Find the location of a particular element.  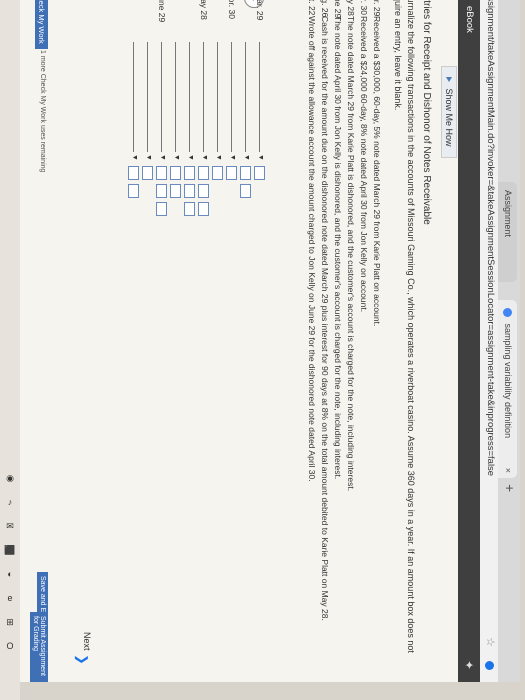

submit-assignment-button: Submit Assignment for Grading is located at coordinates (39, 647).